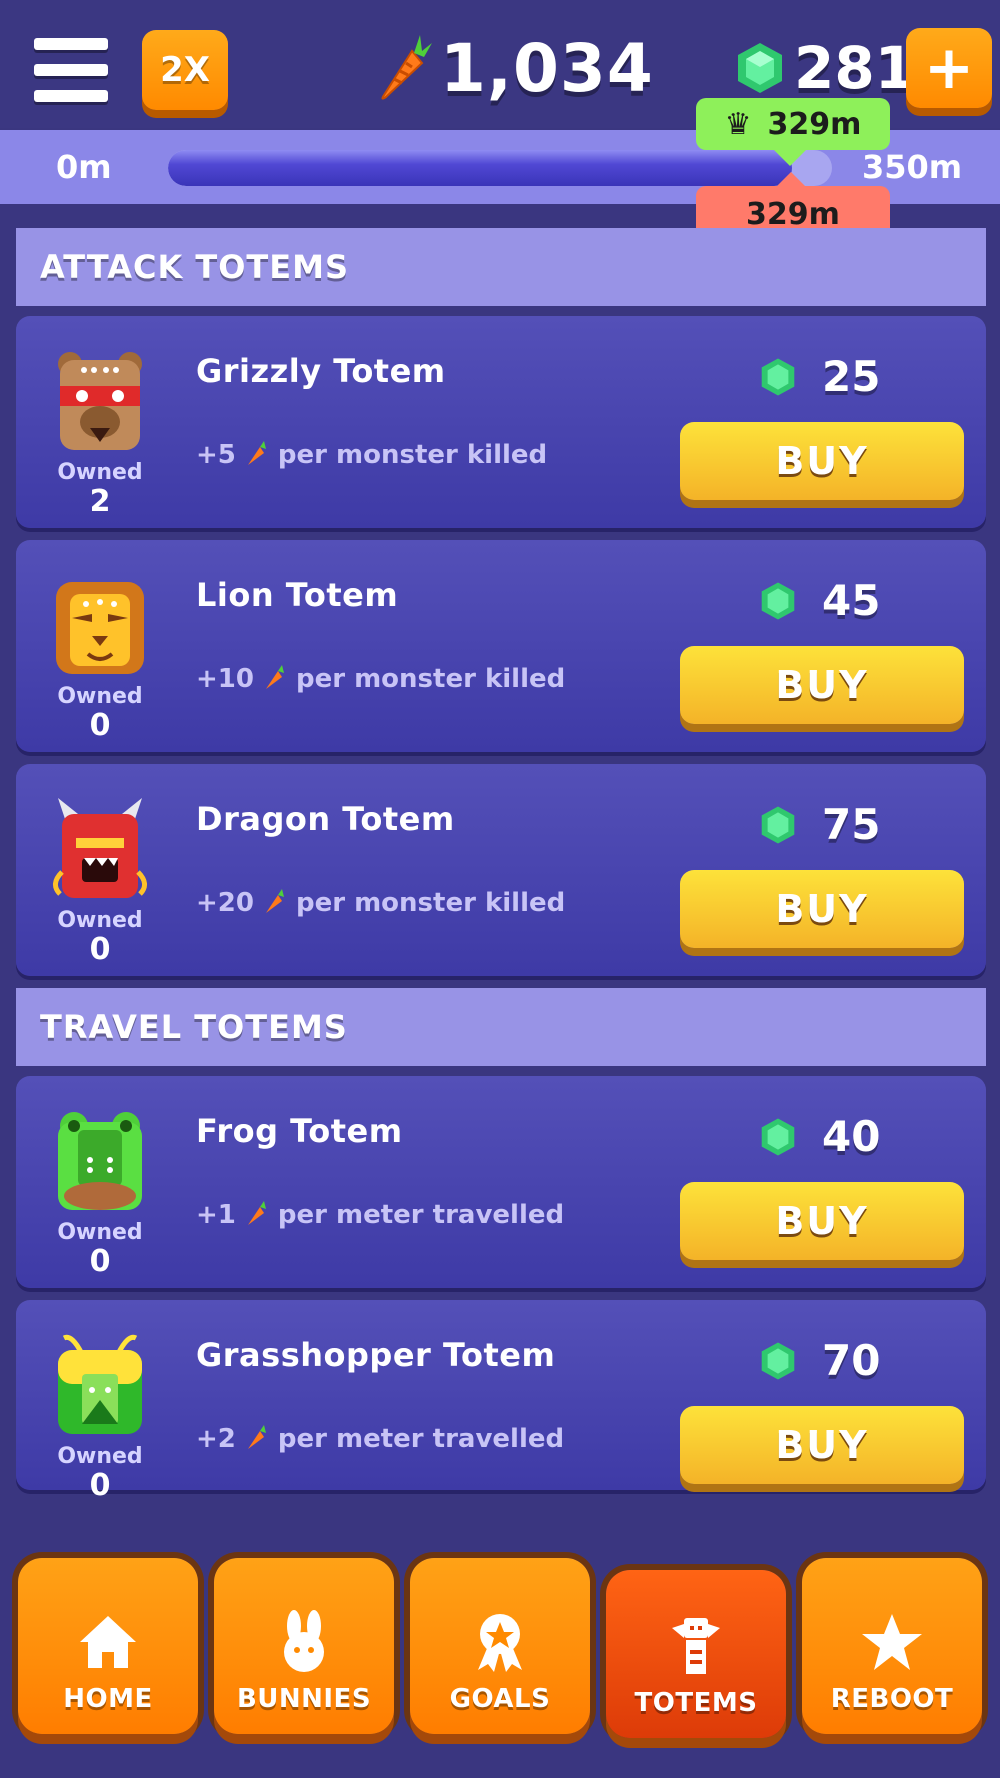  I want to click on carrot-counter: 1,034, so click(513, 68).